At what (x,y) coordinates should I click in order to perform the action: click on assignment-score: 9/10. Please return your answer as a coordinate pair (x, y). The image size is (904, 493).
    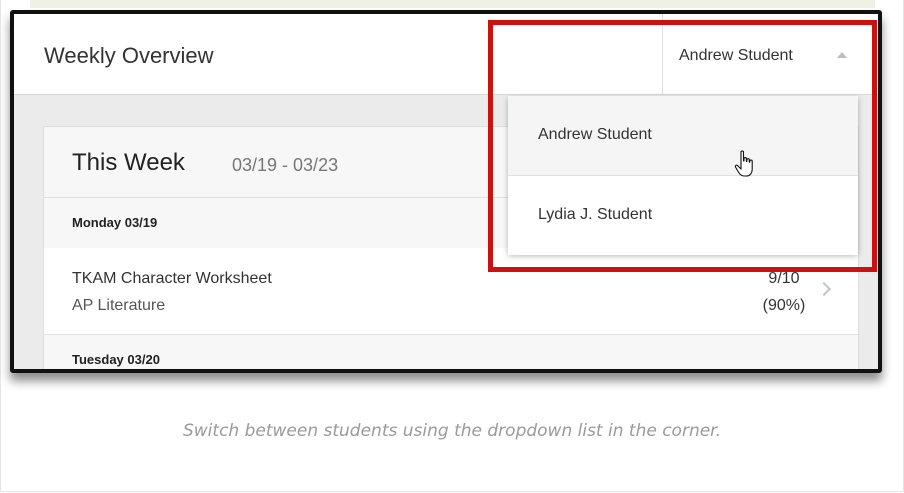
    Looking at the image, I should click on (784, 278).